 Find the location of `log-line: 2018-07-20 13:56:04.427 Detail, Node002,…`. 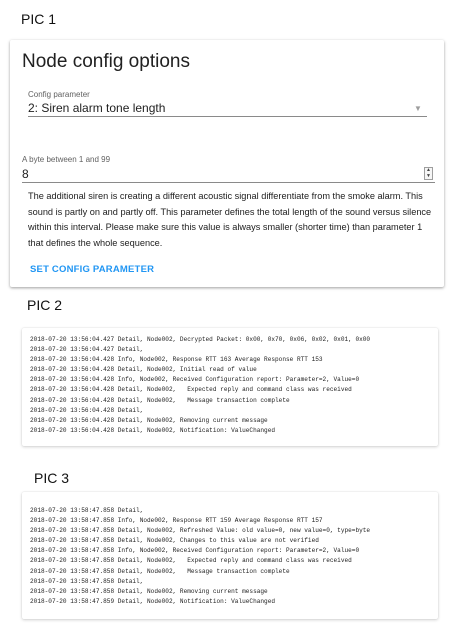

log-line: 2018-07-20 13:56:04.427 Detail, Node002,… is located at coordinates (200, 339).